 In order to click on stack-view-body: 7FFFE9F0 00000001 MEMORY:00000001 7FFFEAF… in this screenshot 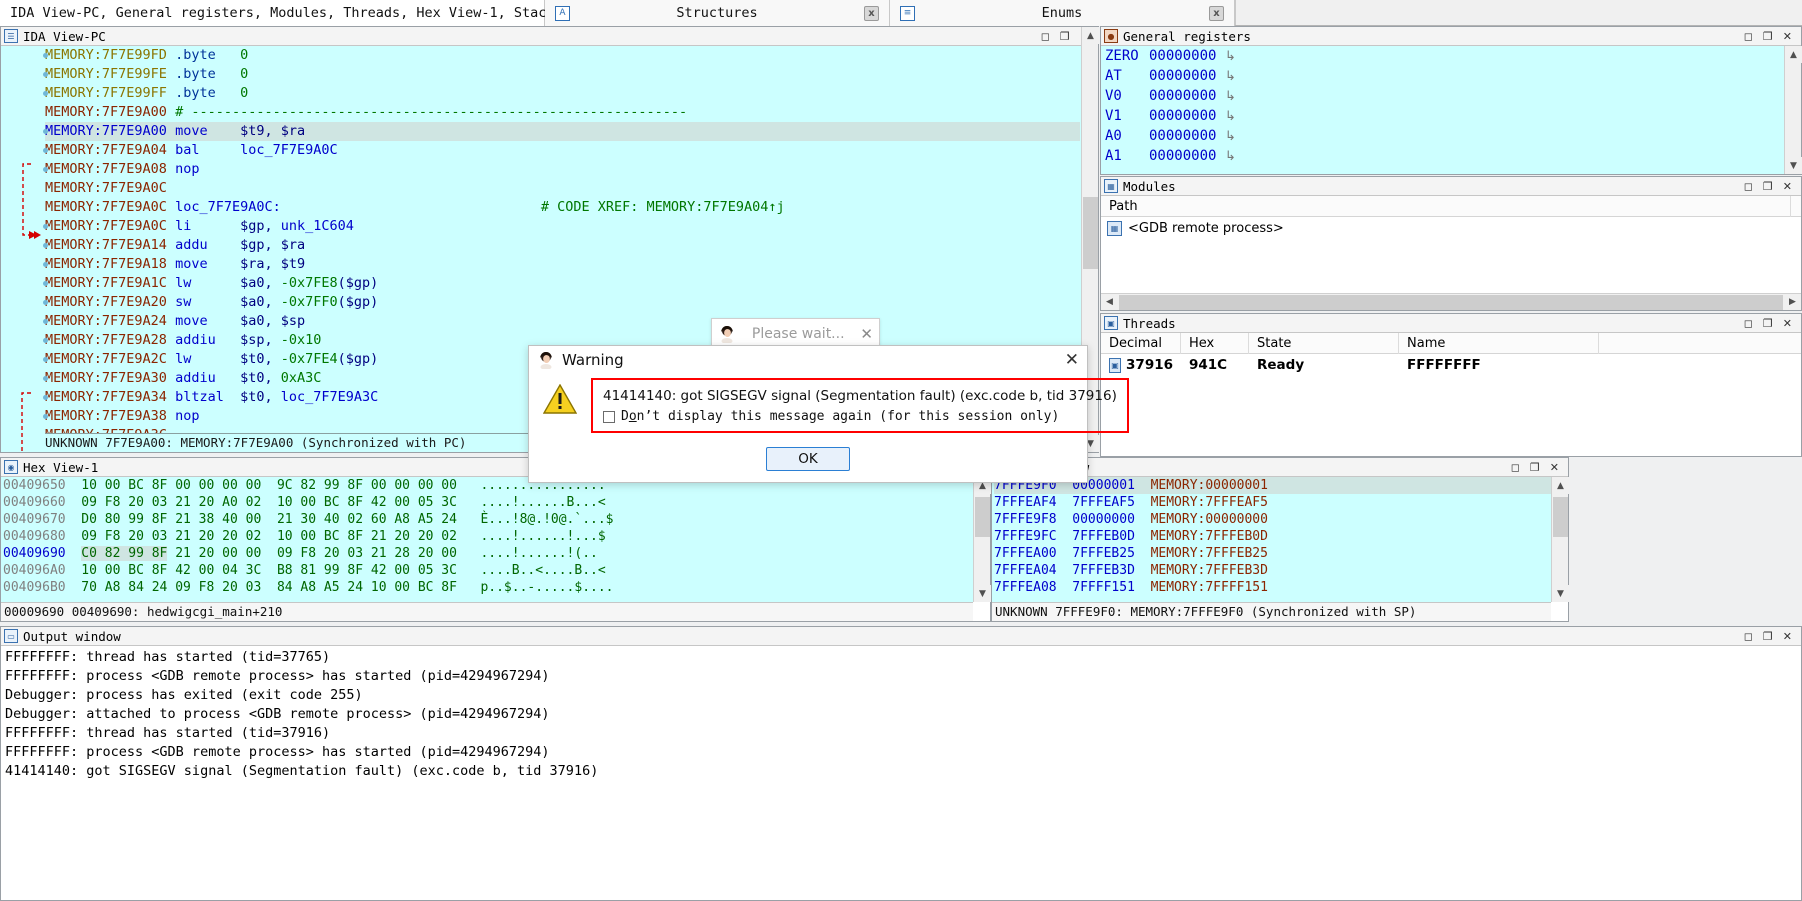, I will do `click(1280, 539)`.